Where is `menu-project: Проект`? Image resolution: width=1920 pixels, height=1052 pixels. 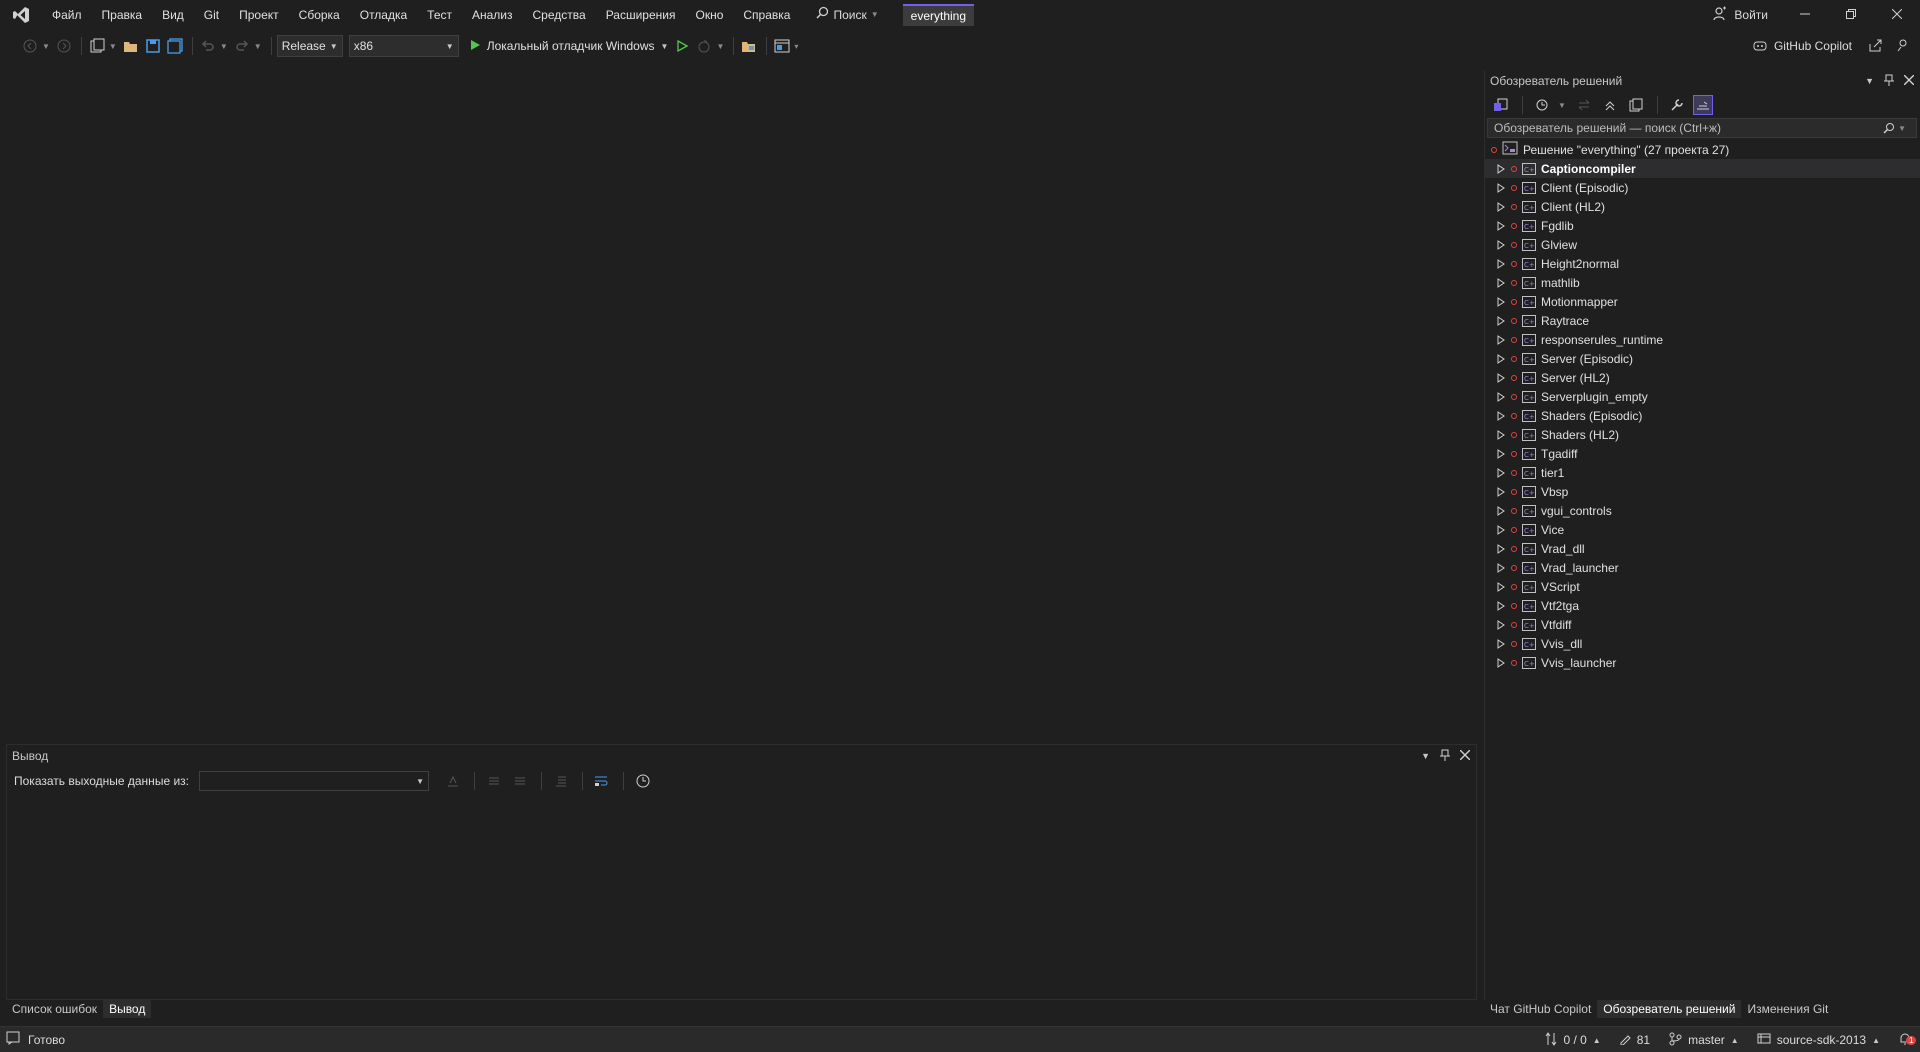 menu-project: Проект is located at coordinates (259, 15).